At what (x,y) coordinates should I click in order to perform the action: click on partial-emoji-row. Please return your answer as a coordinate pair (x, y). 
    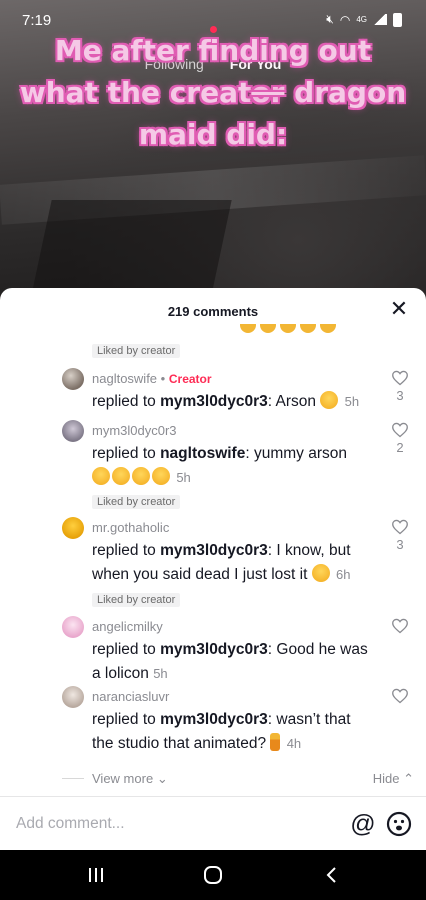
    Looking at the image, I should click on (290, 329).